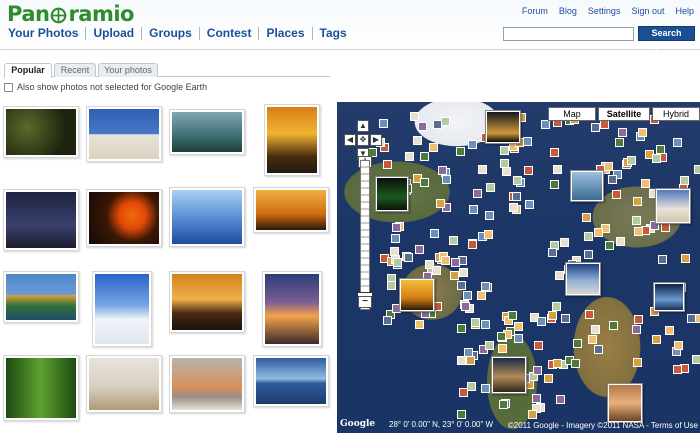 The width and height of the screenshot is (700, 433). I want to click on panoramio-logo: Pan ramio, so click(70, 14).